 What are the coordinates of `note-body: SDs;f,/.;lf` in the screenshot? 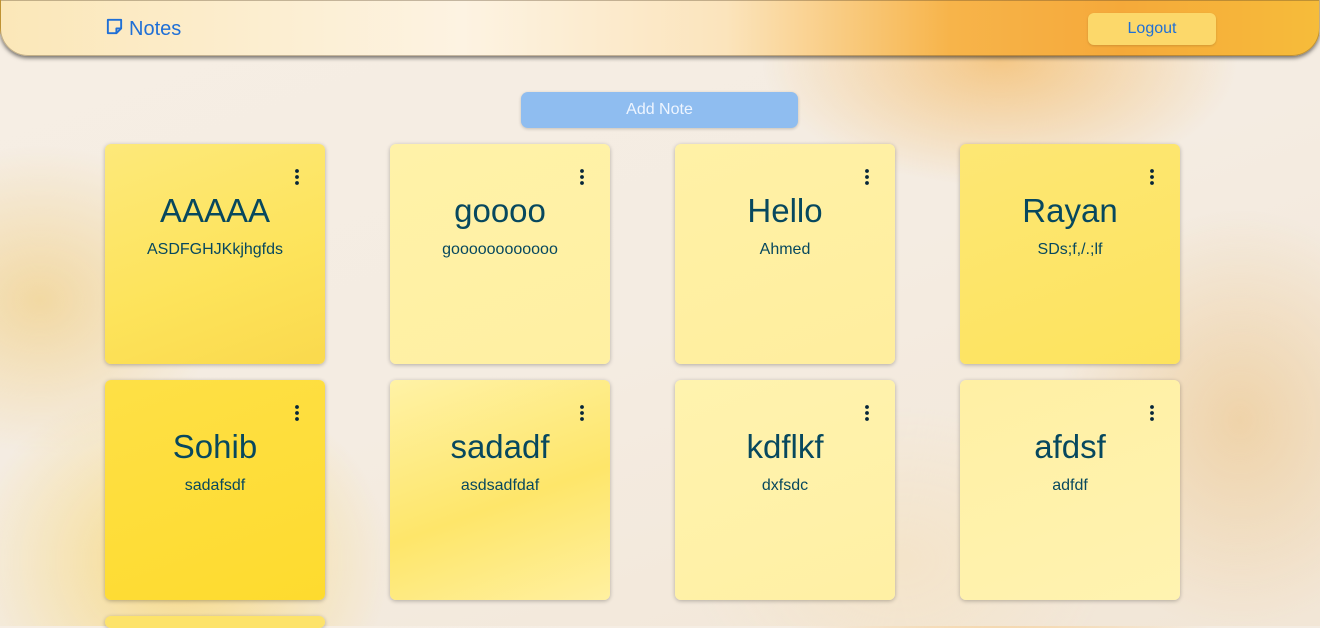 It's located at (1070, 249).